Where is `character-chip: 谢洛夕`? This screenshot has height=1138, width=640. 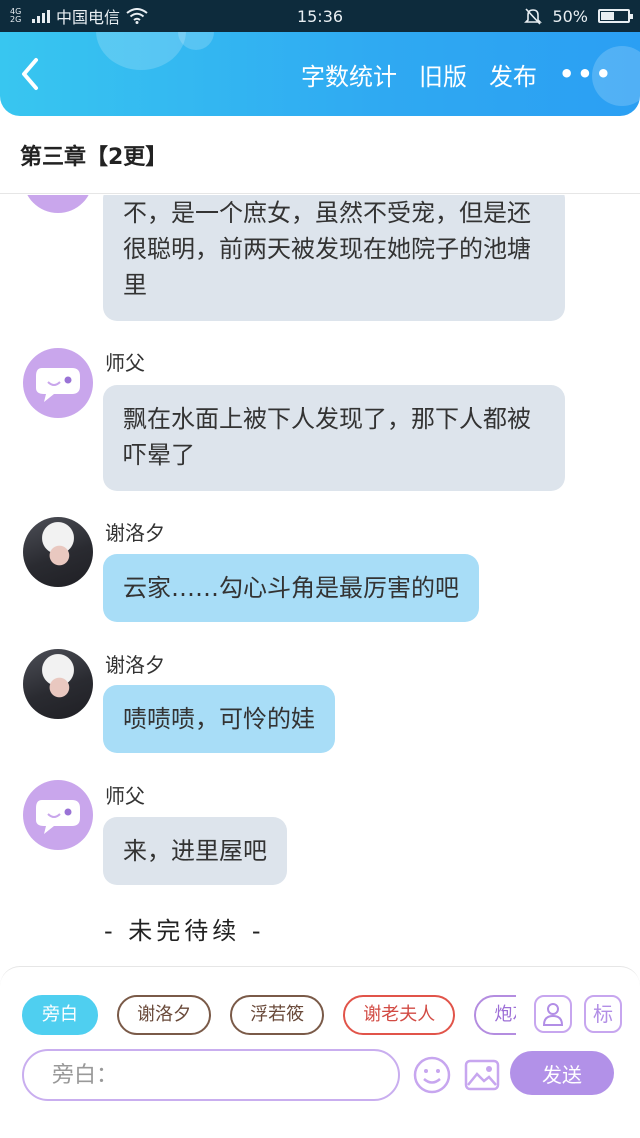
character-chip: 谢洛夕 is located at coordinates (164, 1015).